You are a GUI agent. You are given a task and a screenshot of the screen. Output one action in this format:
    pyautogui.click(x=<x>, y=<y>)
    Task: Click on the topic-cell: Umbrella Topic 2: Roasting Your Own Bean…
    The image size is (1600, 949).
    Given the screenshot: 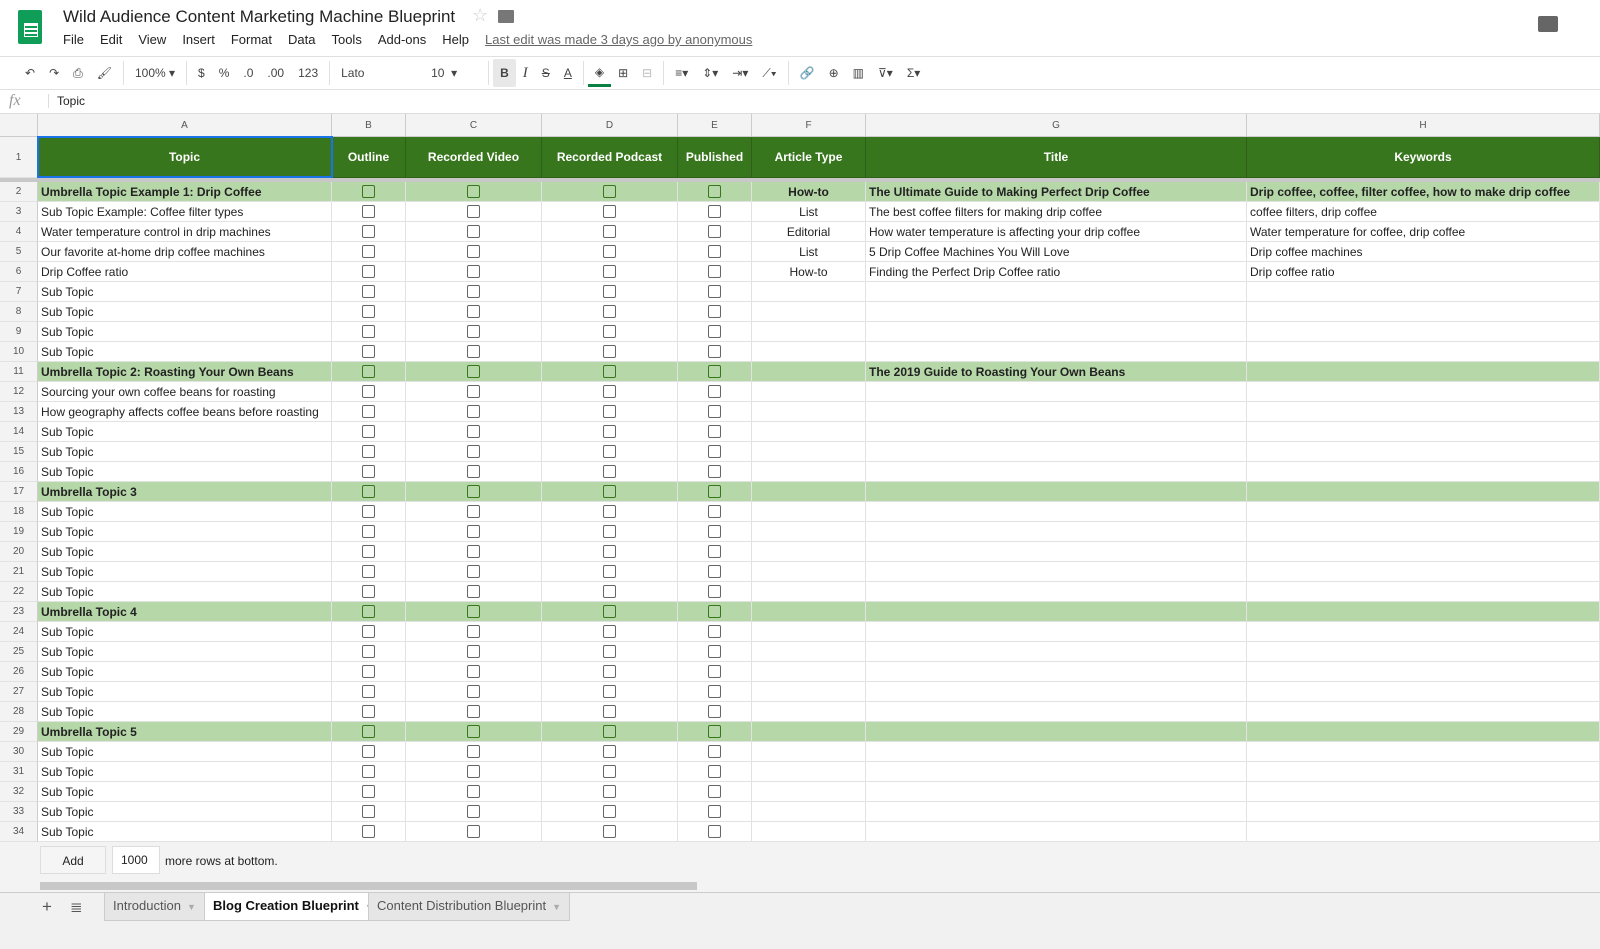 What is the action you would take?
    pyautogui.click(x=185, y=372)
    